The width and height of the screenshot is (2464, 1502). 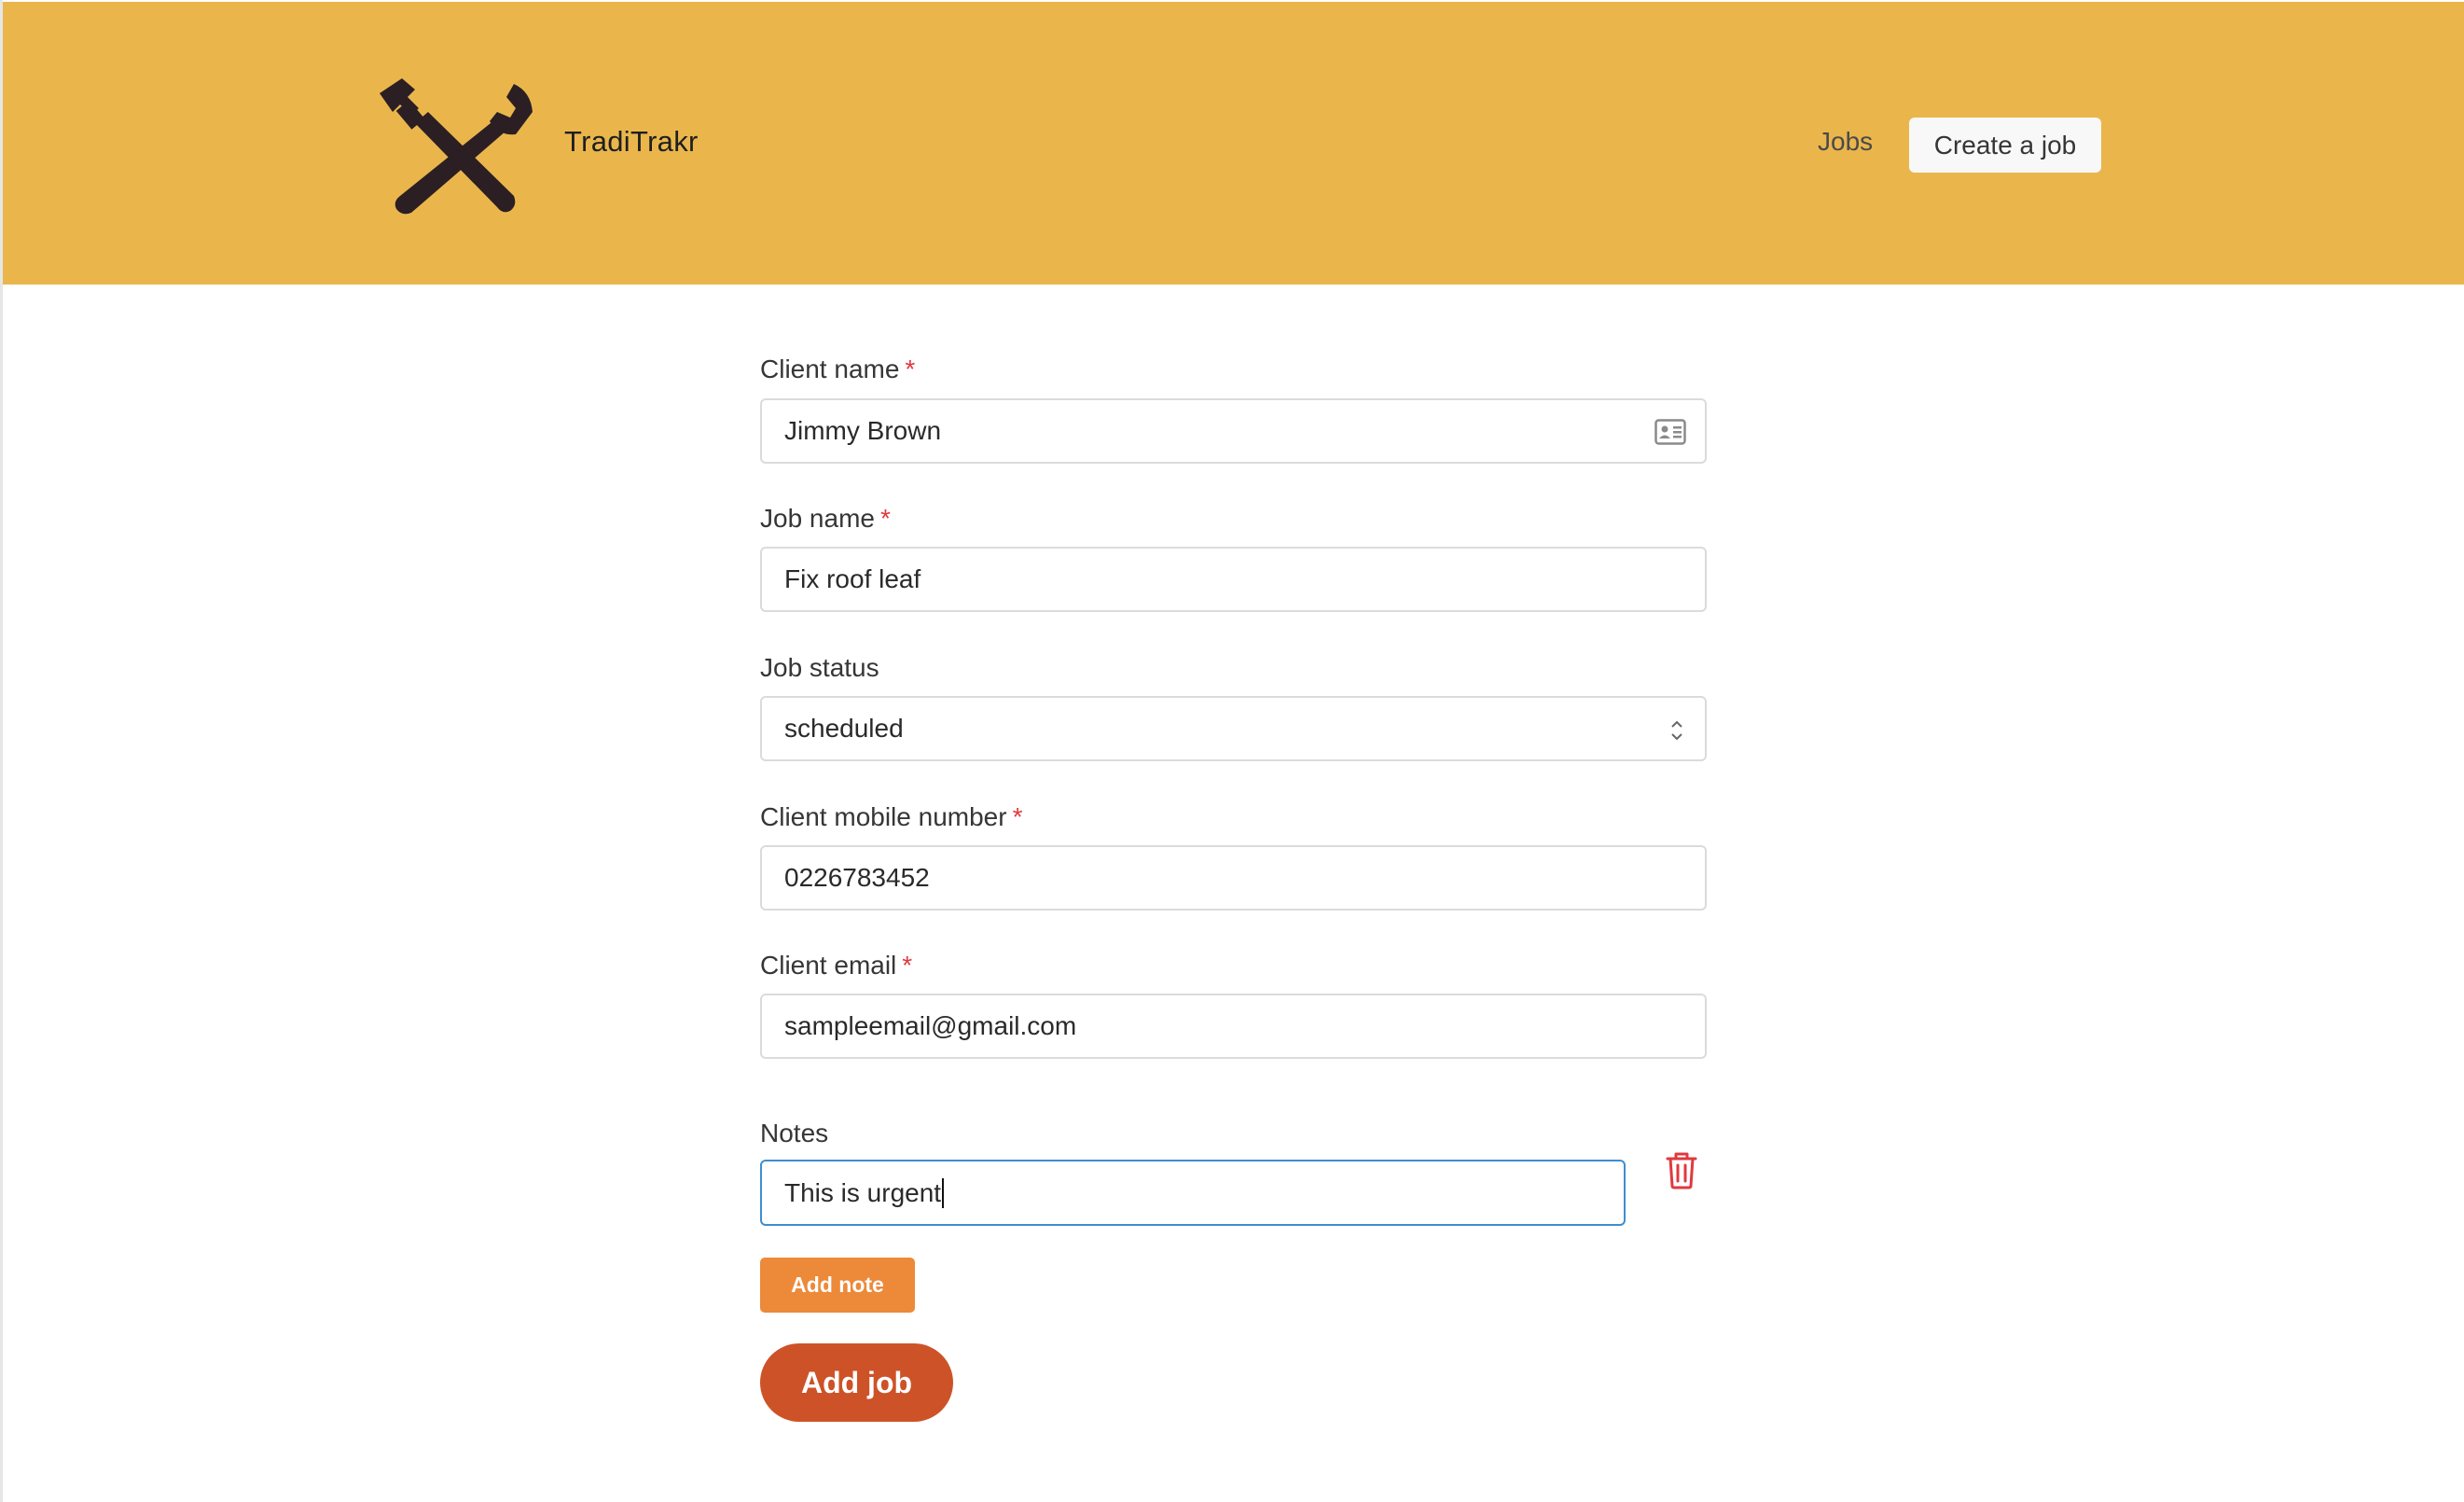 What do you see at coordinates (1676, 731) in the screenshot?
I see `select-arrows-icon` at bounding box center [1676, 731].